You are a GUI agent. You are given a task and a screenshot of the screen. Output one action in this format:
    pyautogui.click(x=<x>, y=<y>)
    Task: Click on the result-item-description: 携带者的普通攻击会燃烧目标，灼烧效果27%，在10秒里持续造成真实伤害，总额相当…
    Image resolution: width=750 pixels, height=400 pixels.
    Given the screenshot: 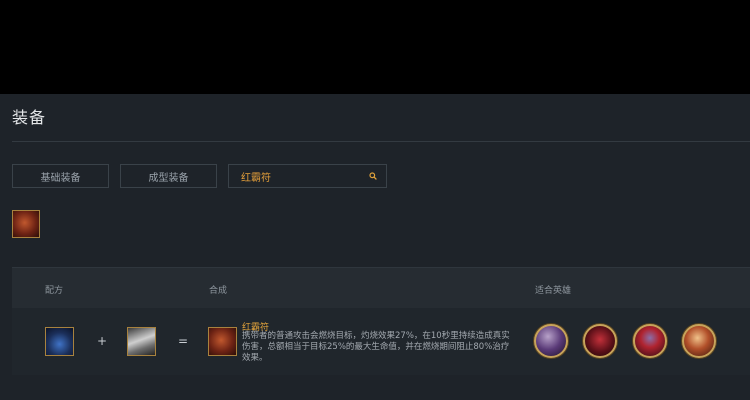 What is the action you would take?
    pyautogui.click(x=376, y=347)
    